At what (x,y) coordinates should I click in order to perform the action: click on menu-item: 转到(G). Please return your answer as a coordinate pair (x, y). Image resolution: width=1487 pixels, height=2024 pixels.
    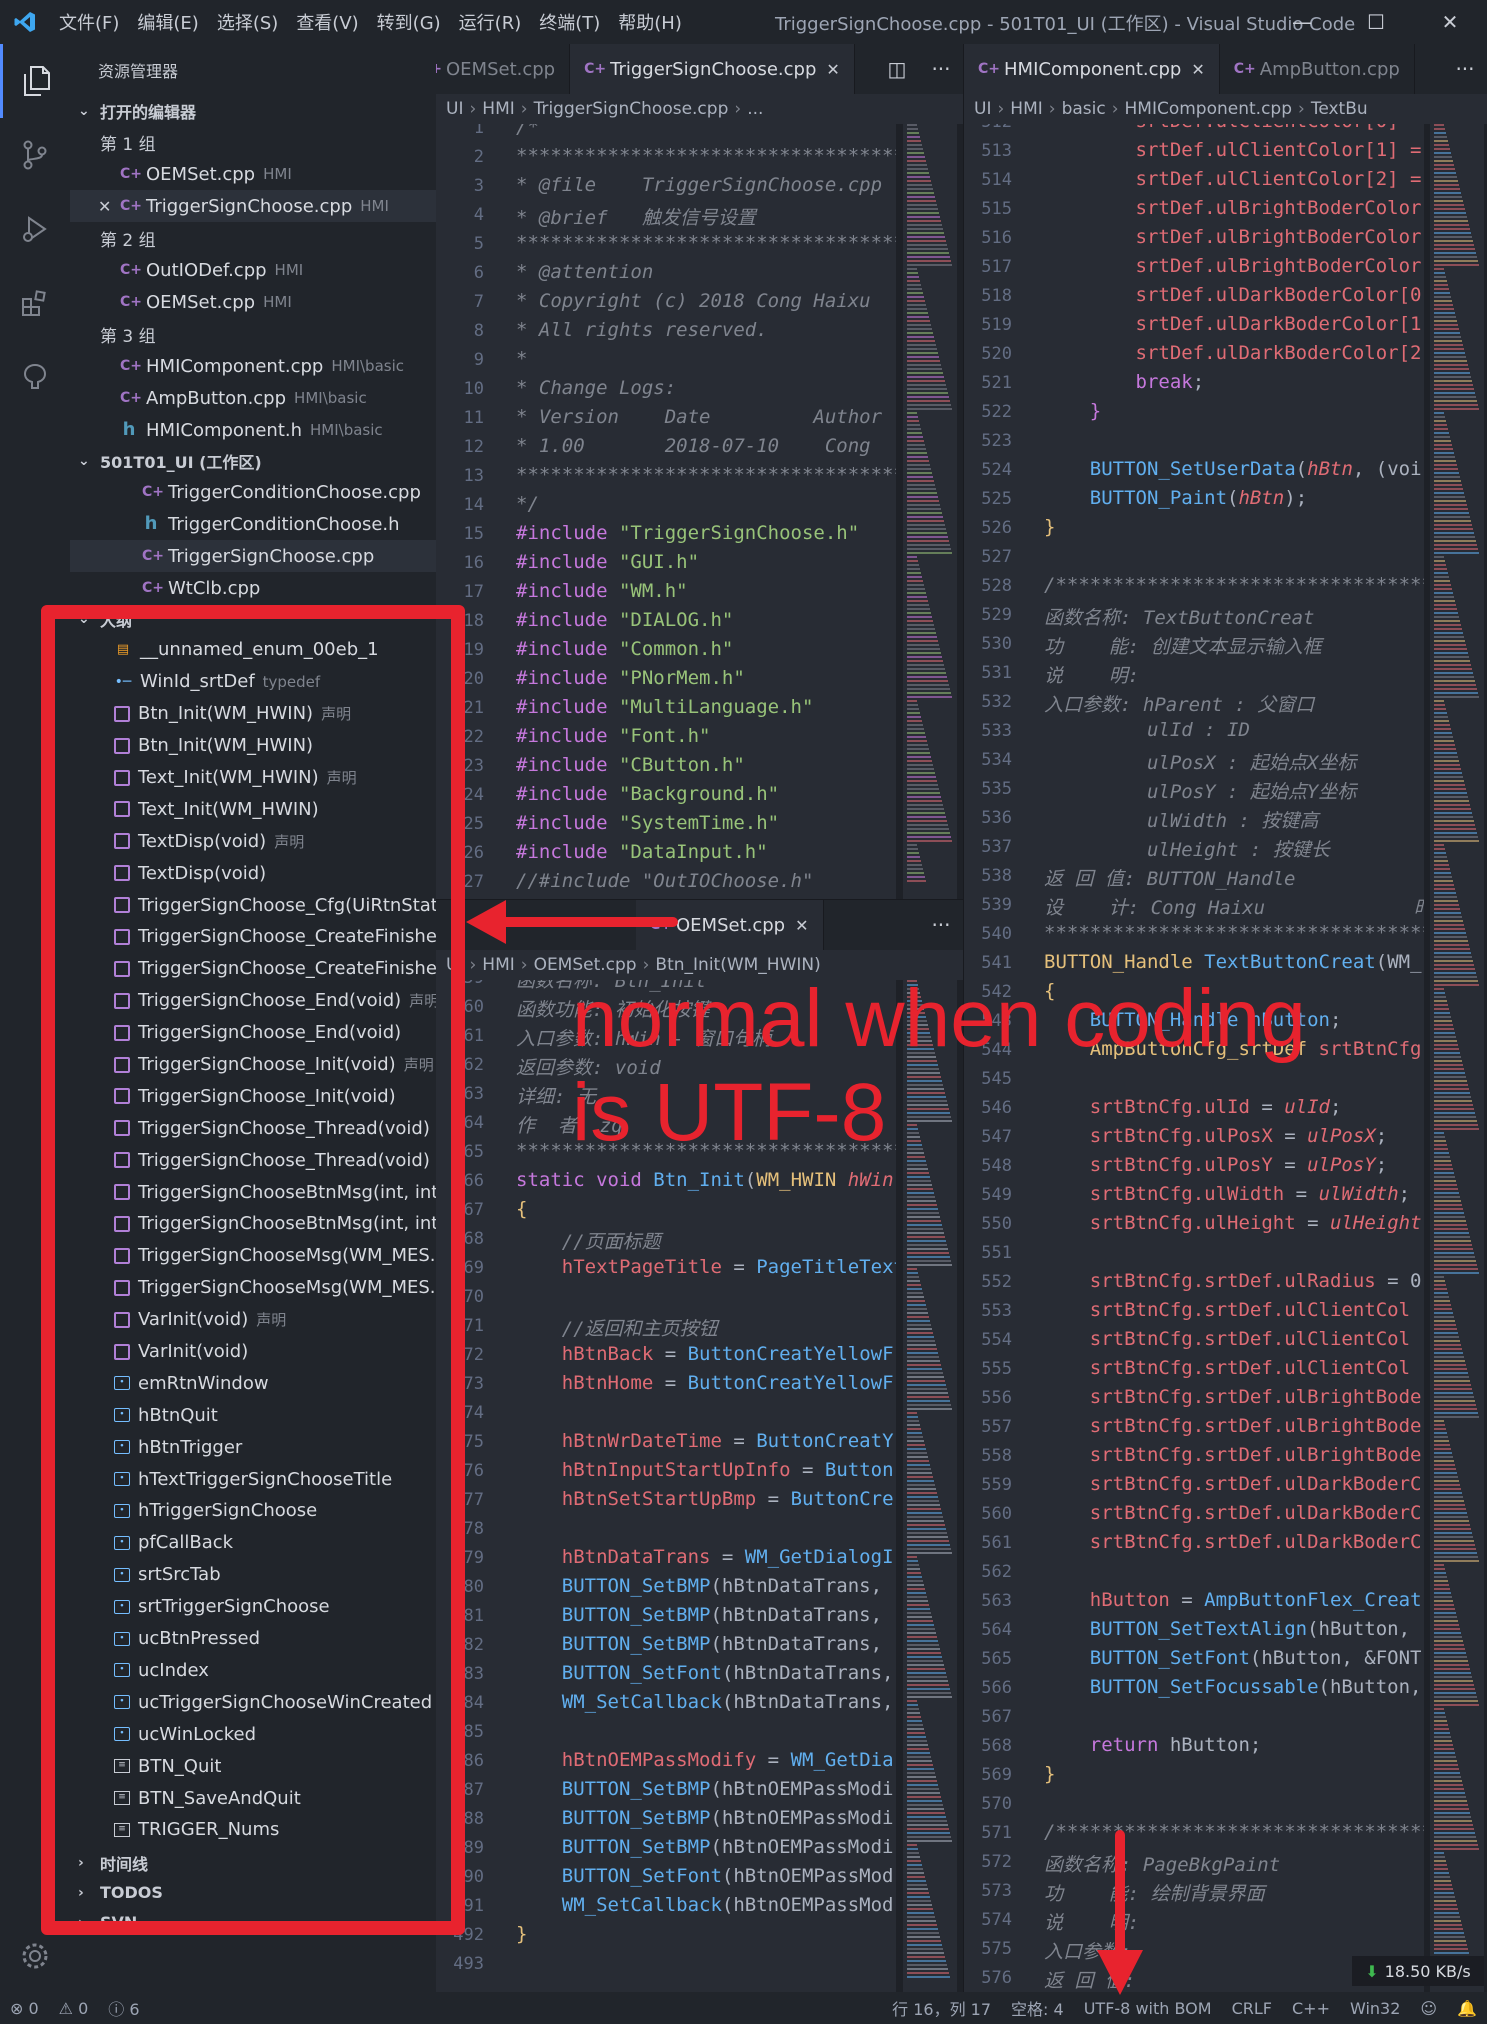
    Looking at the image, I should click on (409, 22).